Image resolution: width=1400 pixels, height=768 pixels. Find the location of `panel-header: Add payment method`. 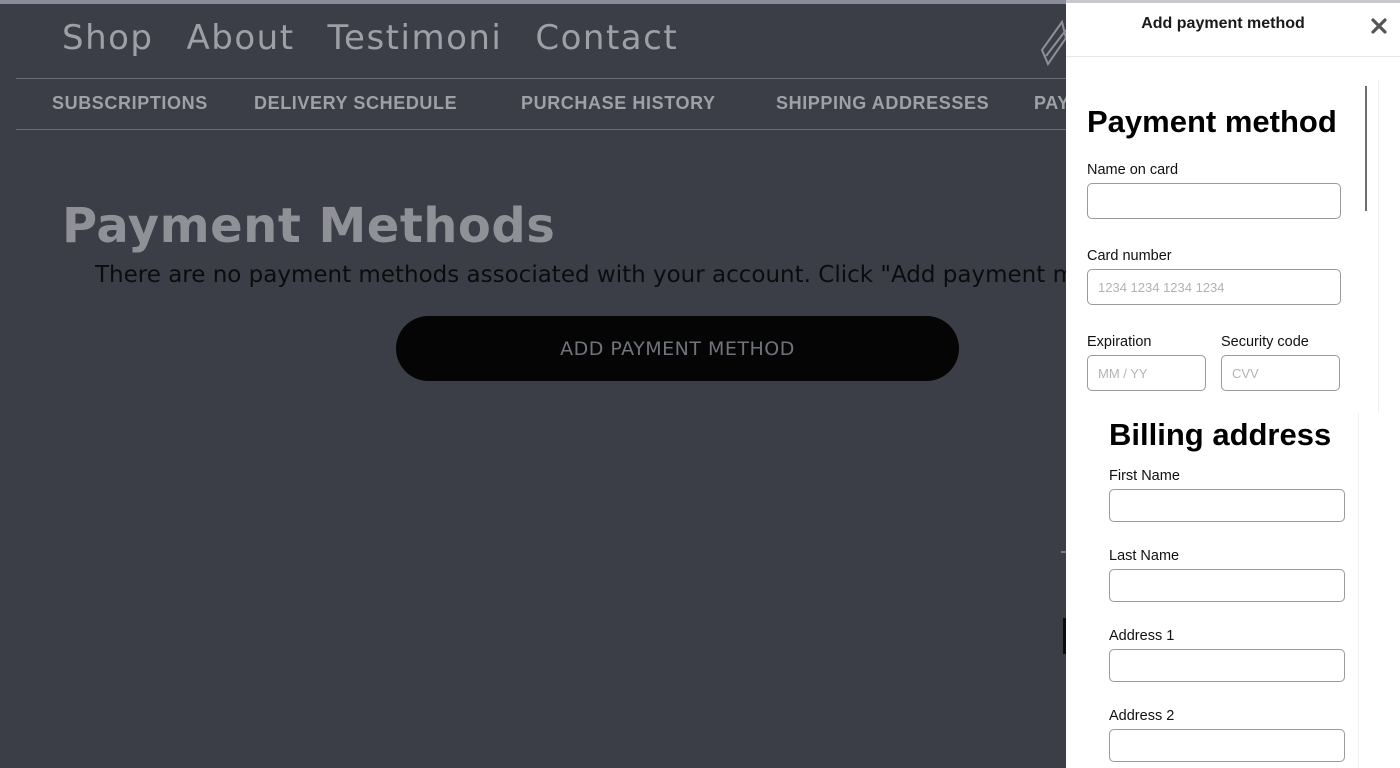

panel-header: Add payment method is located at coordinates (1233, 28).